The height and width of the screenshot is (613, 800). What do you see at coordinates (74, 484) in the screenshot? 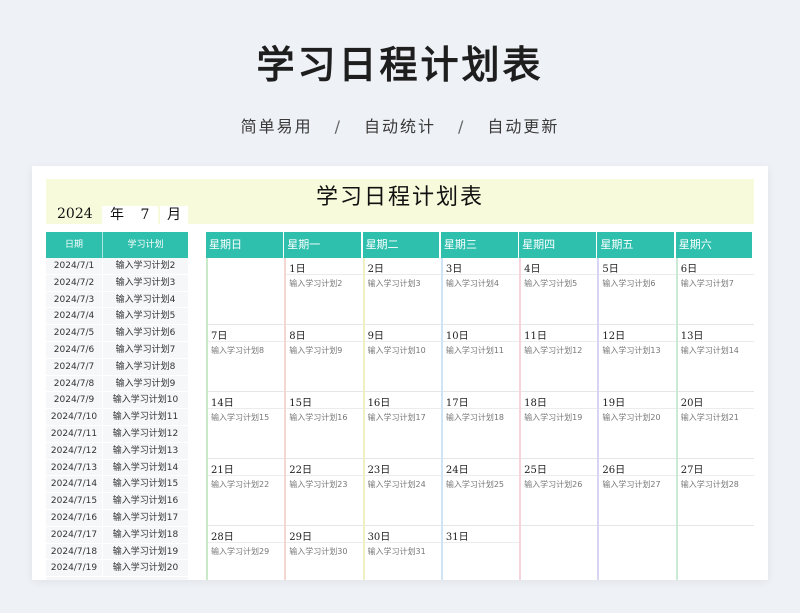
I see `list-date: 2024/7/14` at bounding box center [74, 484].